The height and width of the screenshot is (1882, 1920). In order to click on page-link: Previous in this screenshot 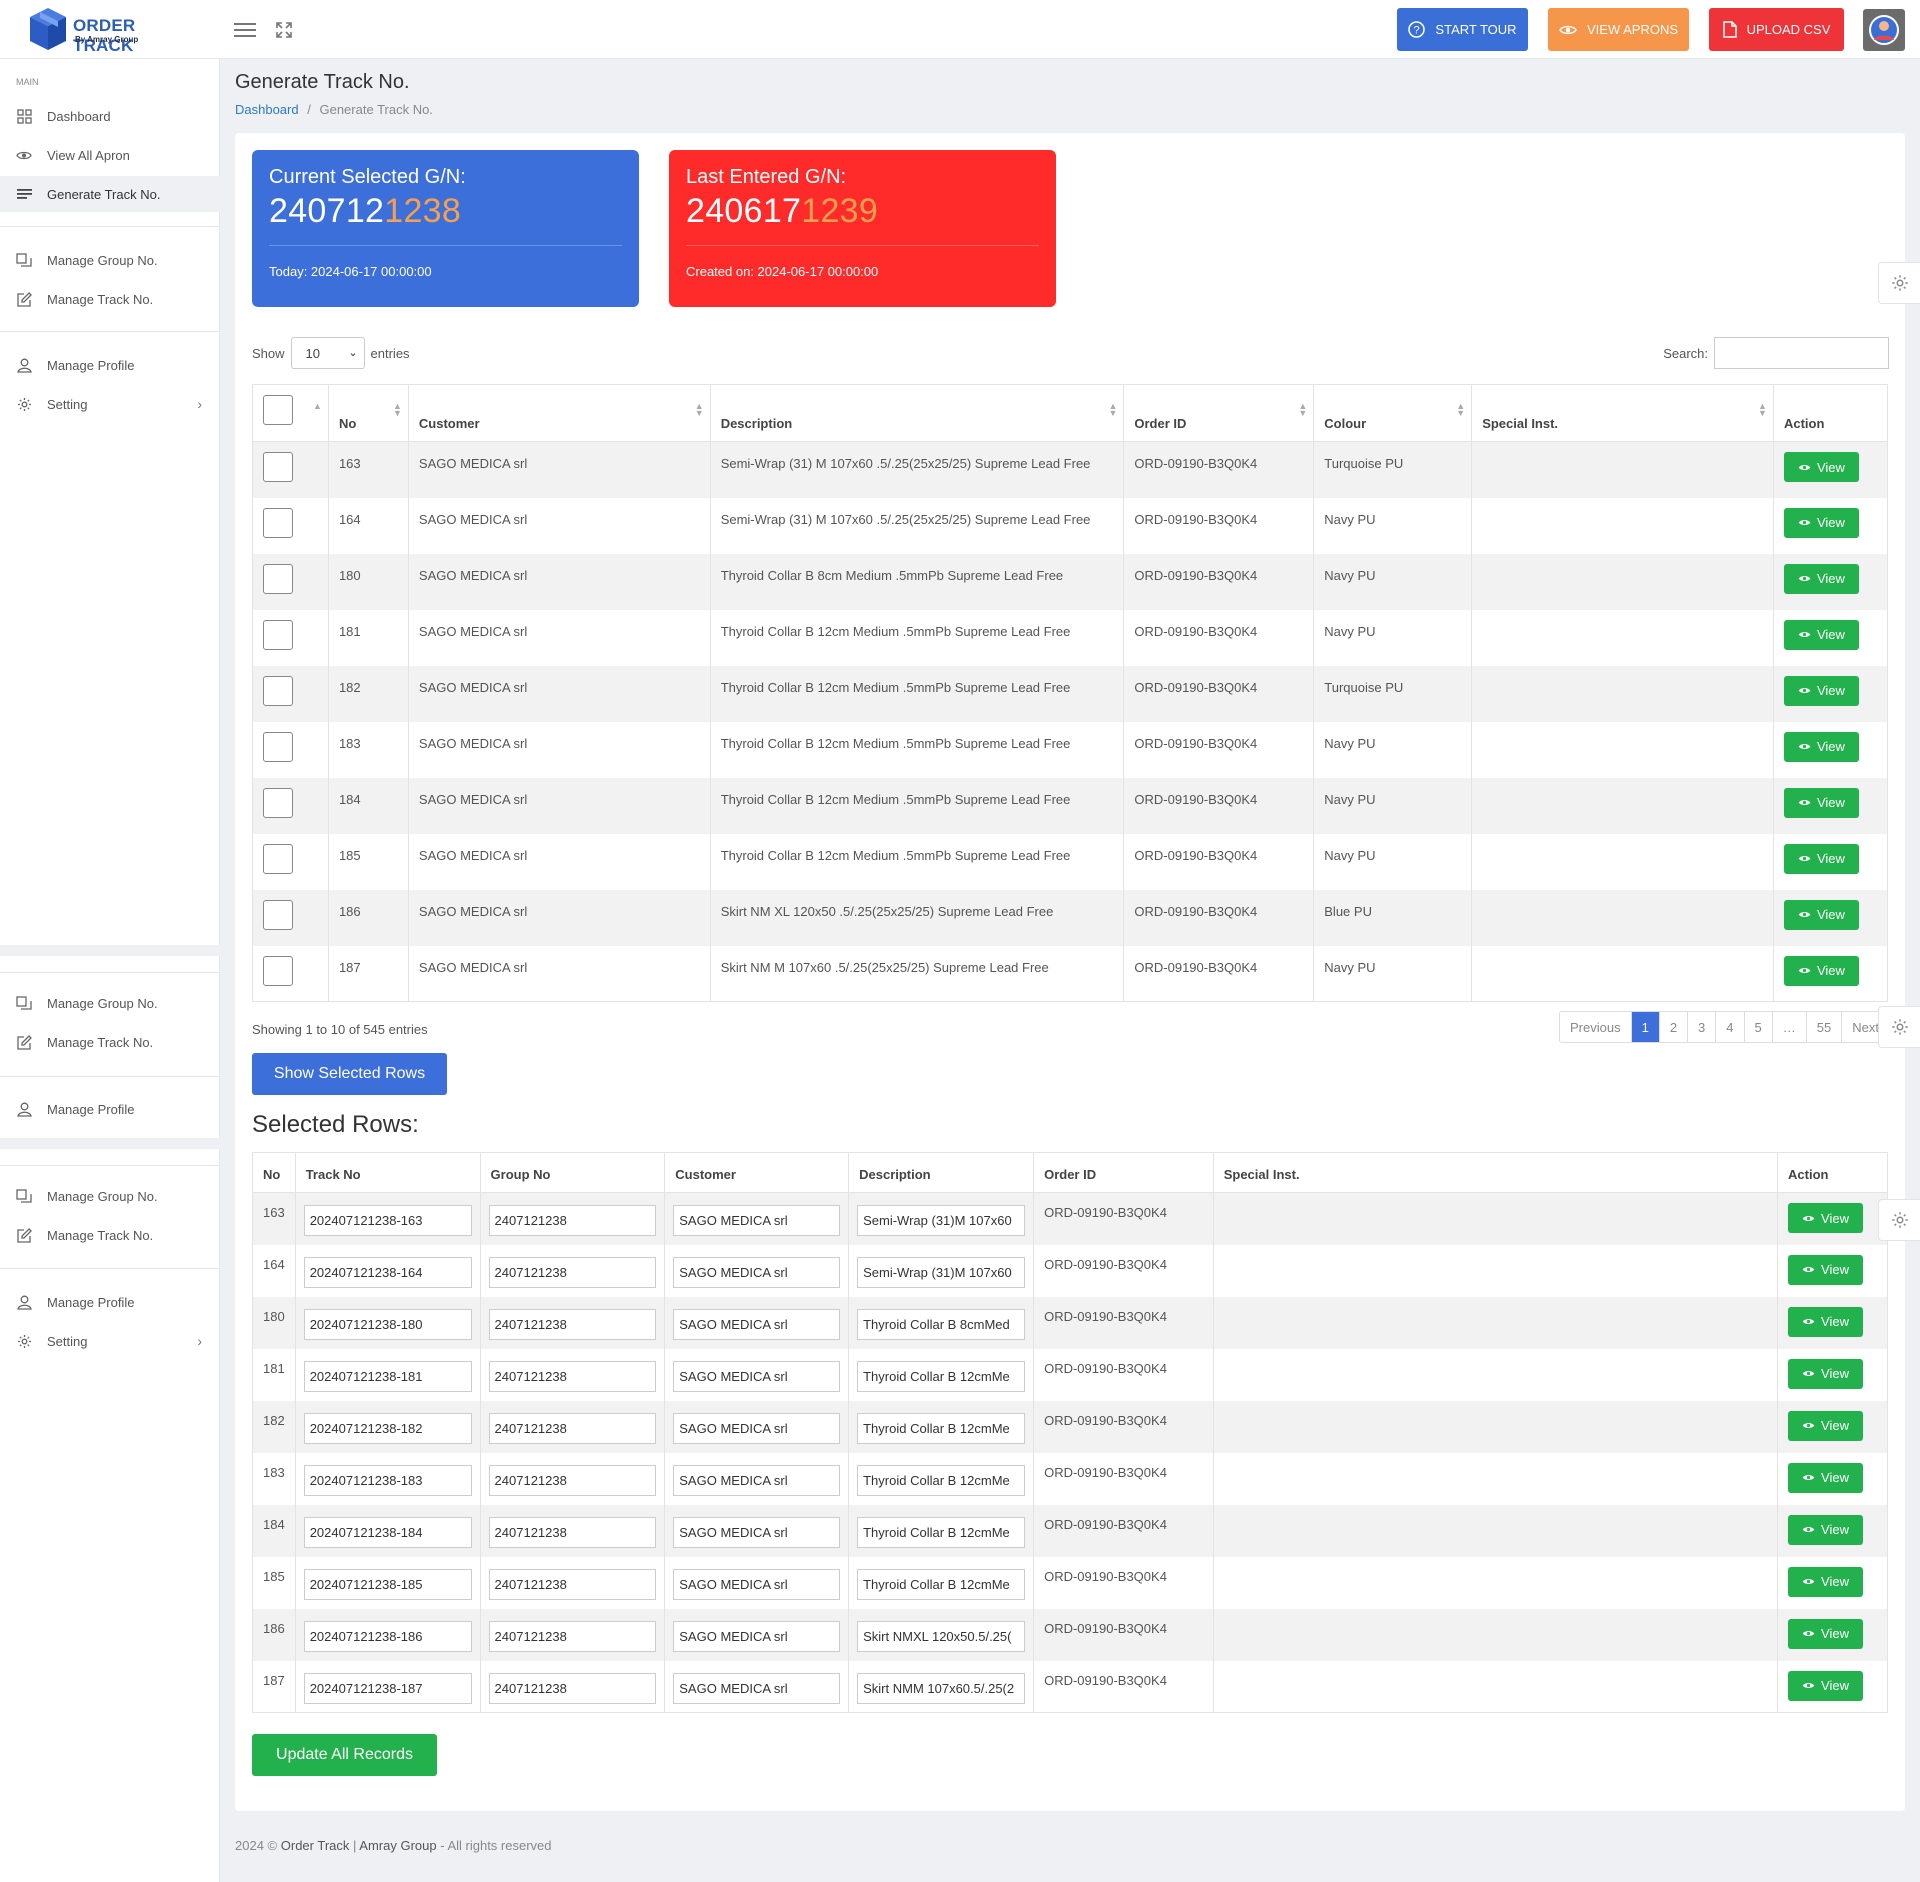, I will do `click(1596, 1027)`.